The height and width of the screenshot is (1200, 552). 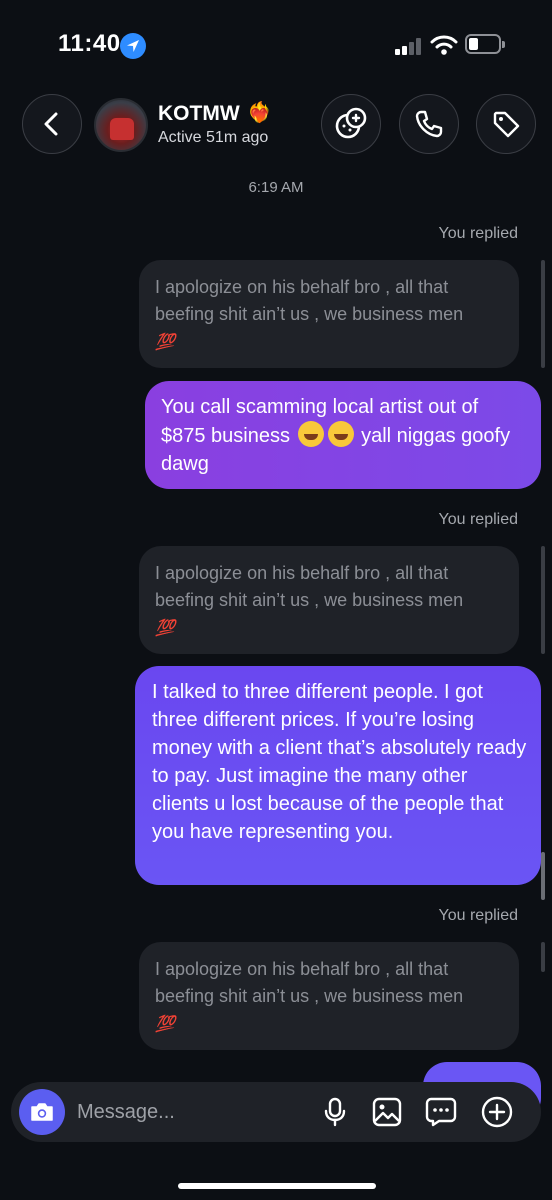 I want to click on heart-on-fire-emoji: ❤️‍🔥, so click(x=259, y=113).